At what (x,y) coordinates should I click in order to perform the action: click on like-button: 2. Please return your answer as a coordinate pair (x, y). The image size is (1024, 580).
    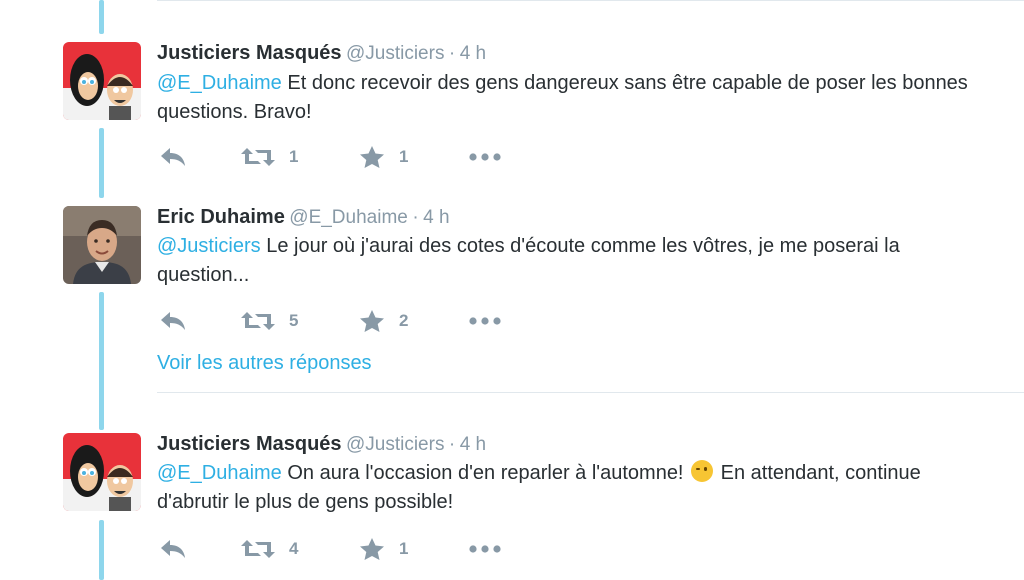
    Looking at the image, I should click on (383, 321).